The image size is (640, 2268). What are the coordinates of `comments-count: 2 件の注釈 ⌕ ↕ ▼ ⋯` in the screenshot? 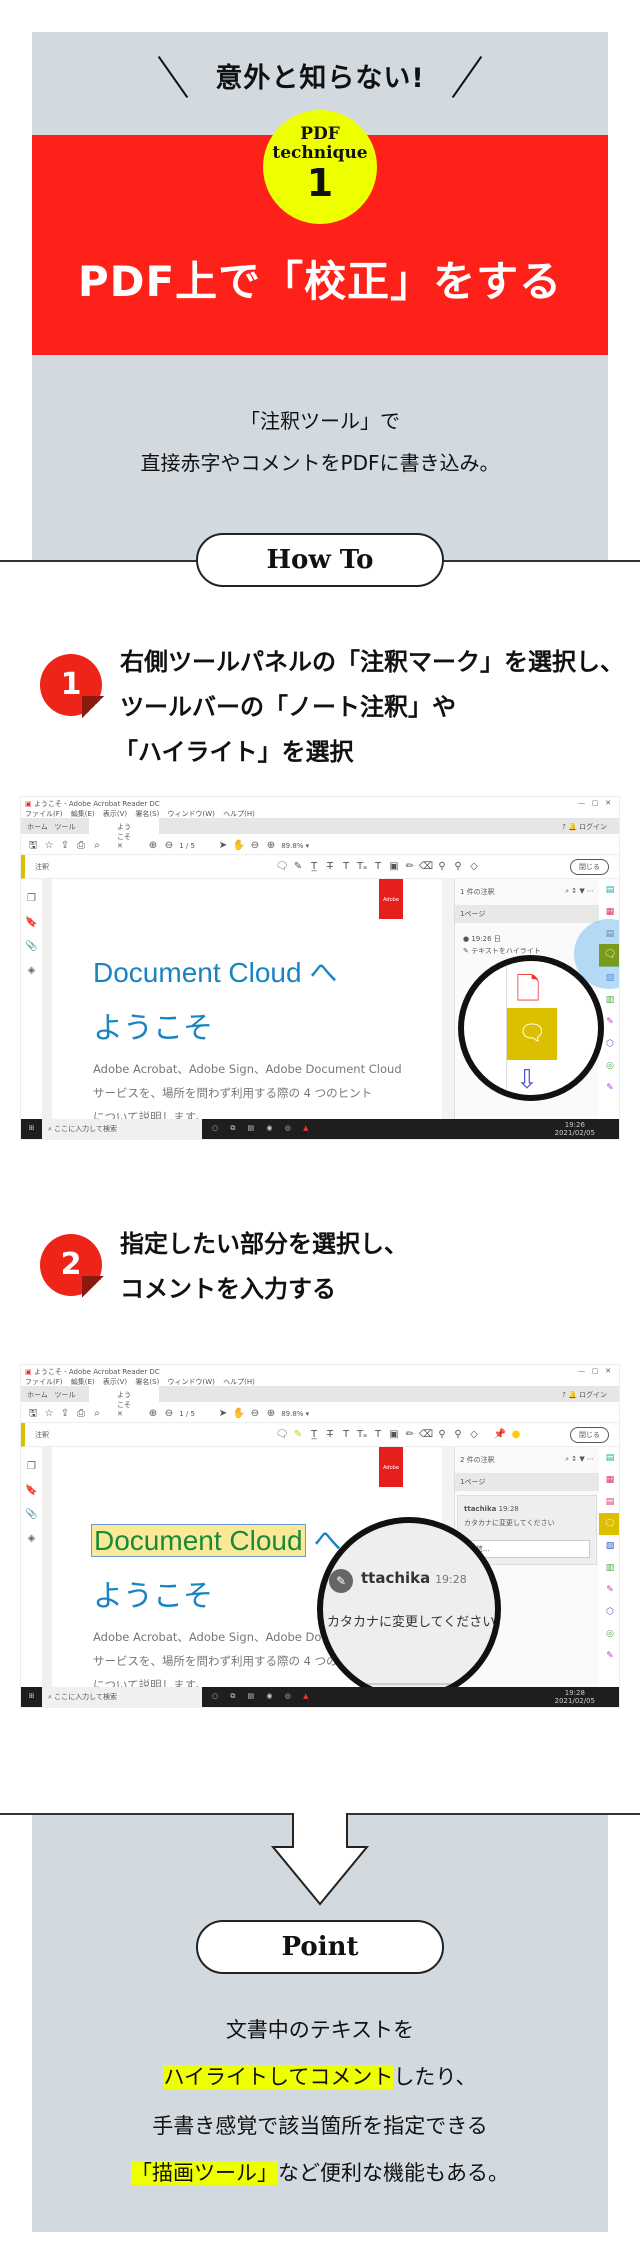 It's located at (527, 1459).